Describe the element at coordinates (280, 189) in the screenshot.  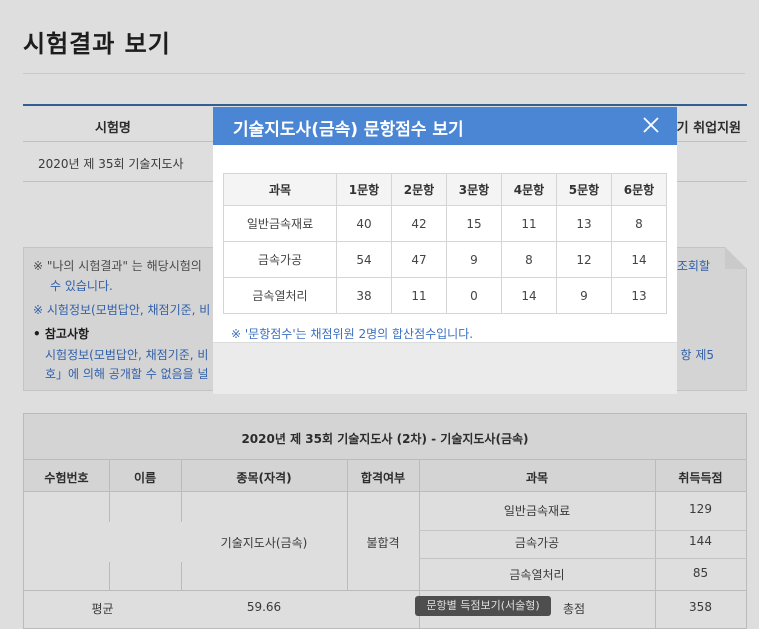
I see `header-subject: 과목` at that location.